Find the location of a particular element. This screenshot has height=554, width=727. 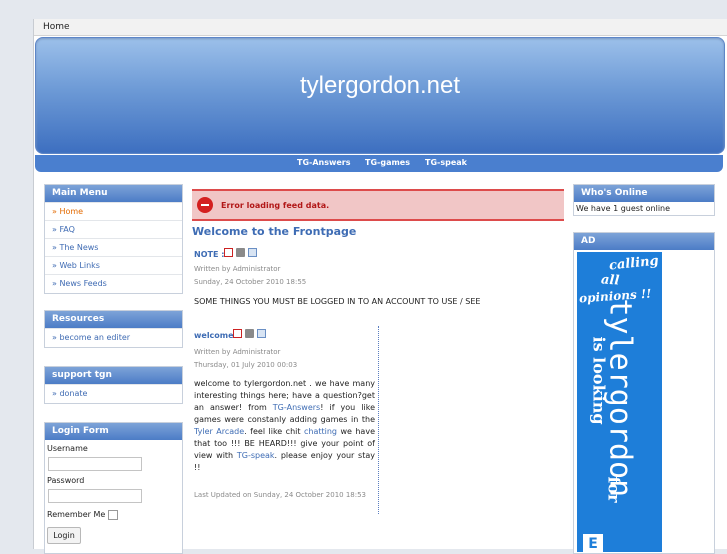

menu-item-home: » Home is located at coordinates (113, 211).